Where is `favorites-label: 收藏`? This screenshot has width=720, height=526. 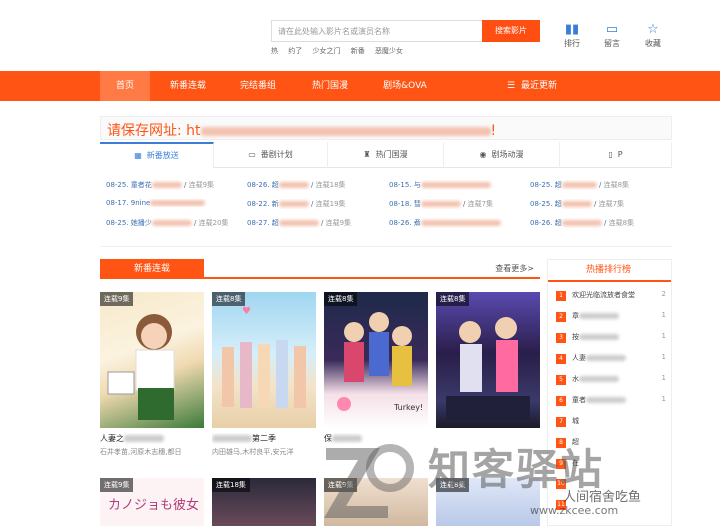 favorites-label: 收藏 is located at coordinates (653, 43).